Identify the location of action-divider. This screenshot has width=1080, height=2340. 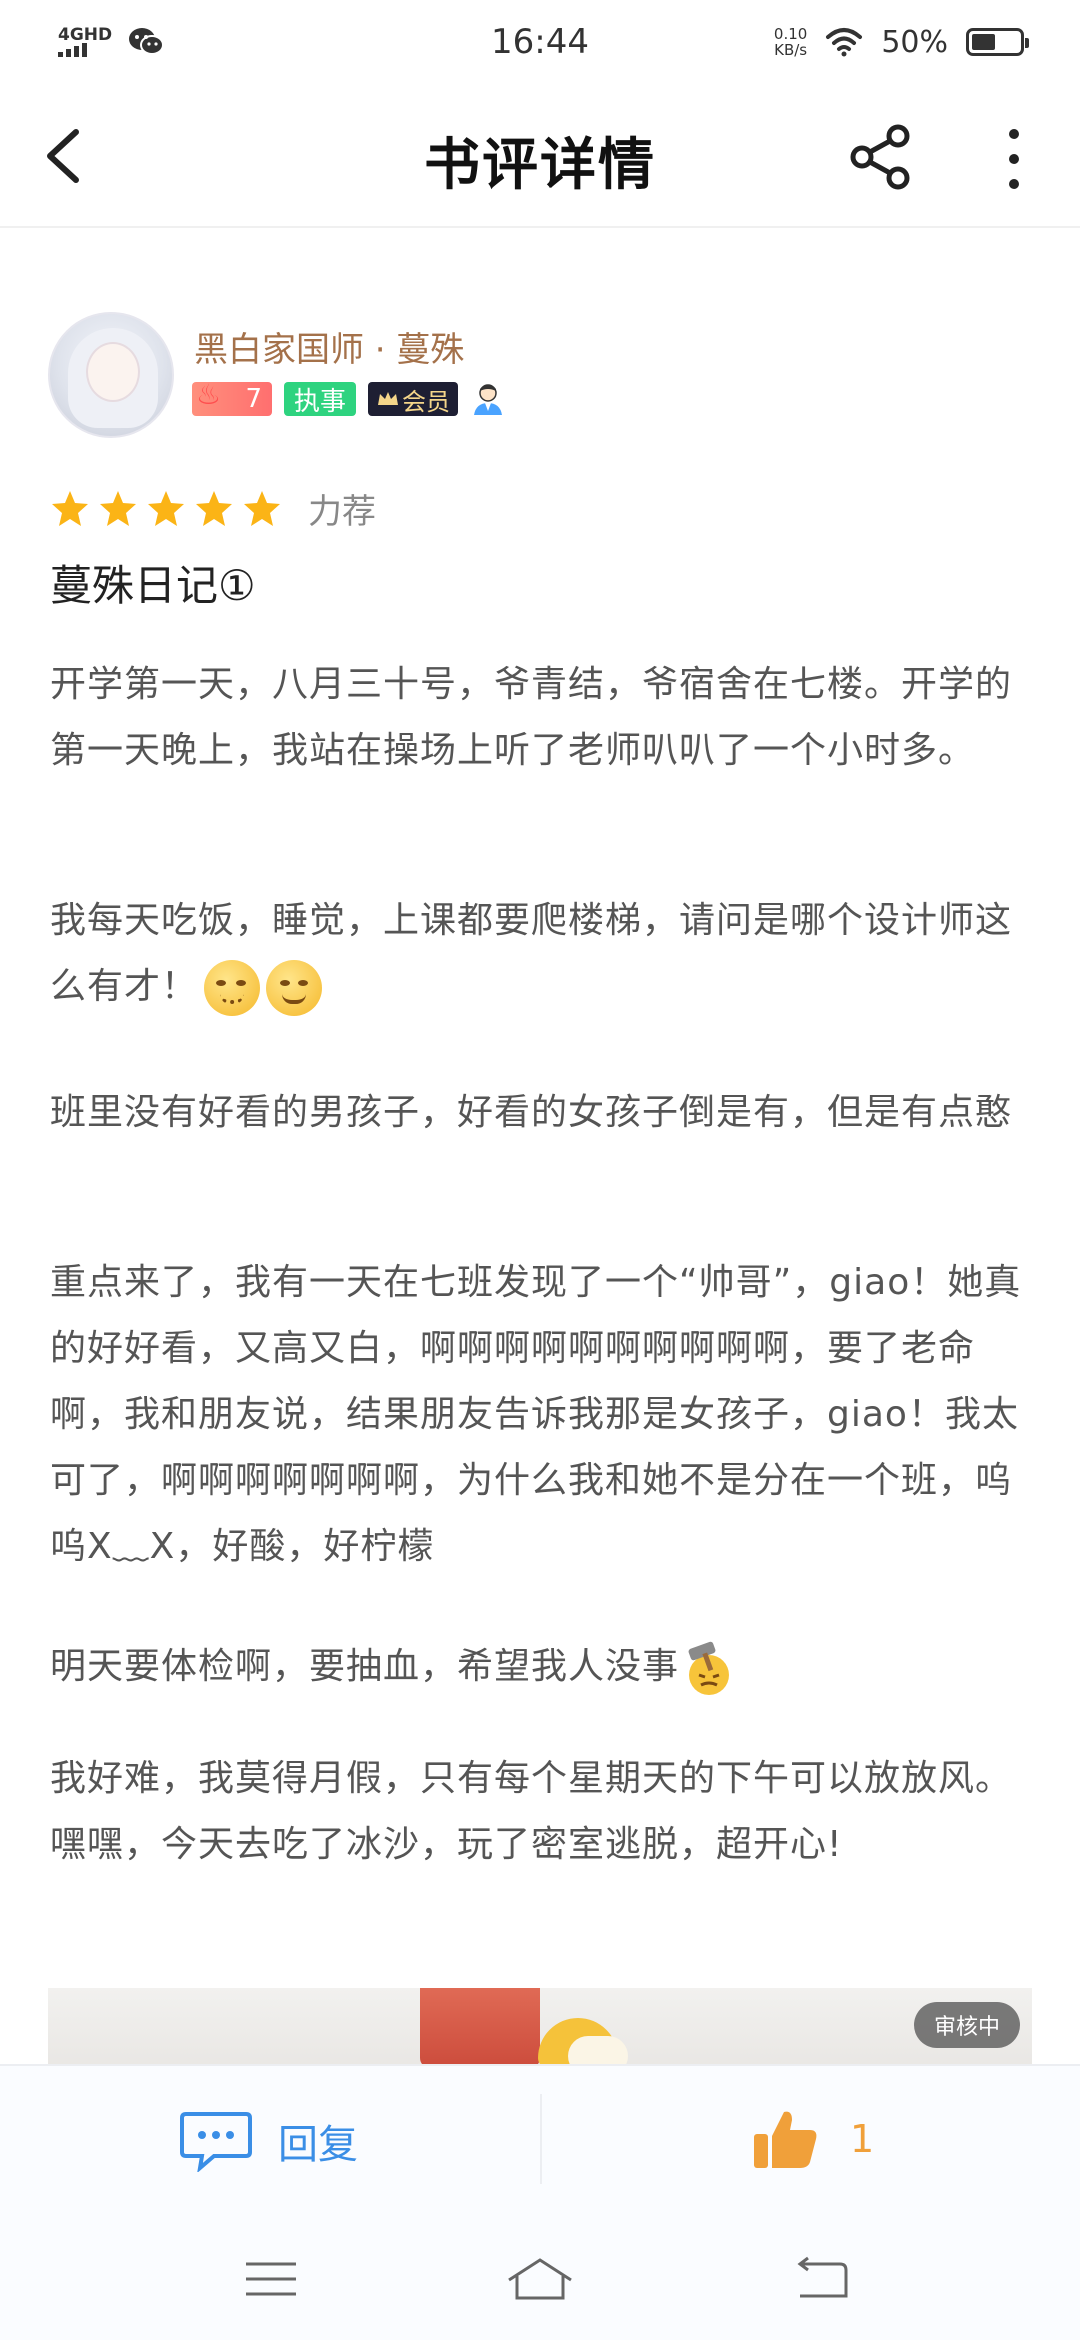
(541, 2139).